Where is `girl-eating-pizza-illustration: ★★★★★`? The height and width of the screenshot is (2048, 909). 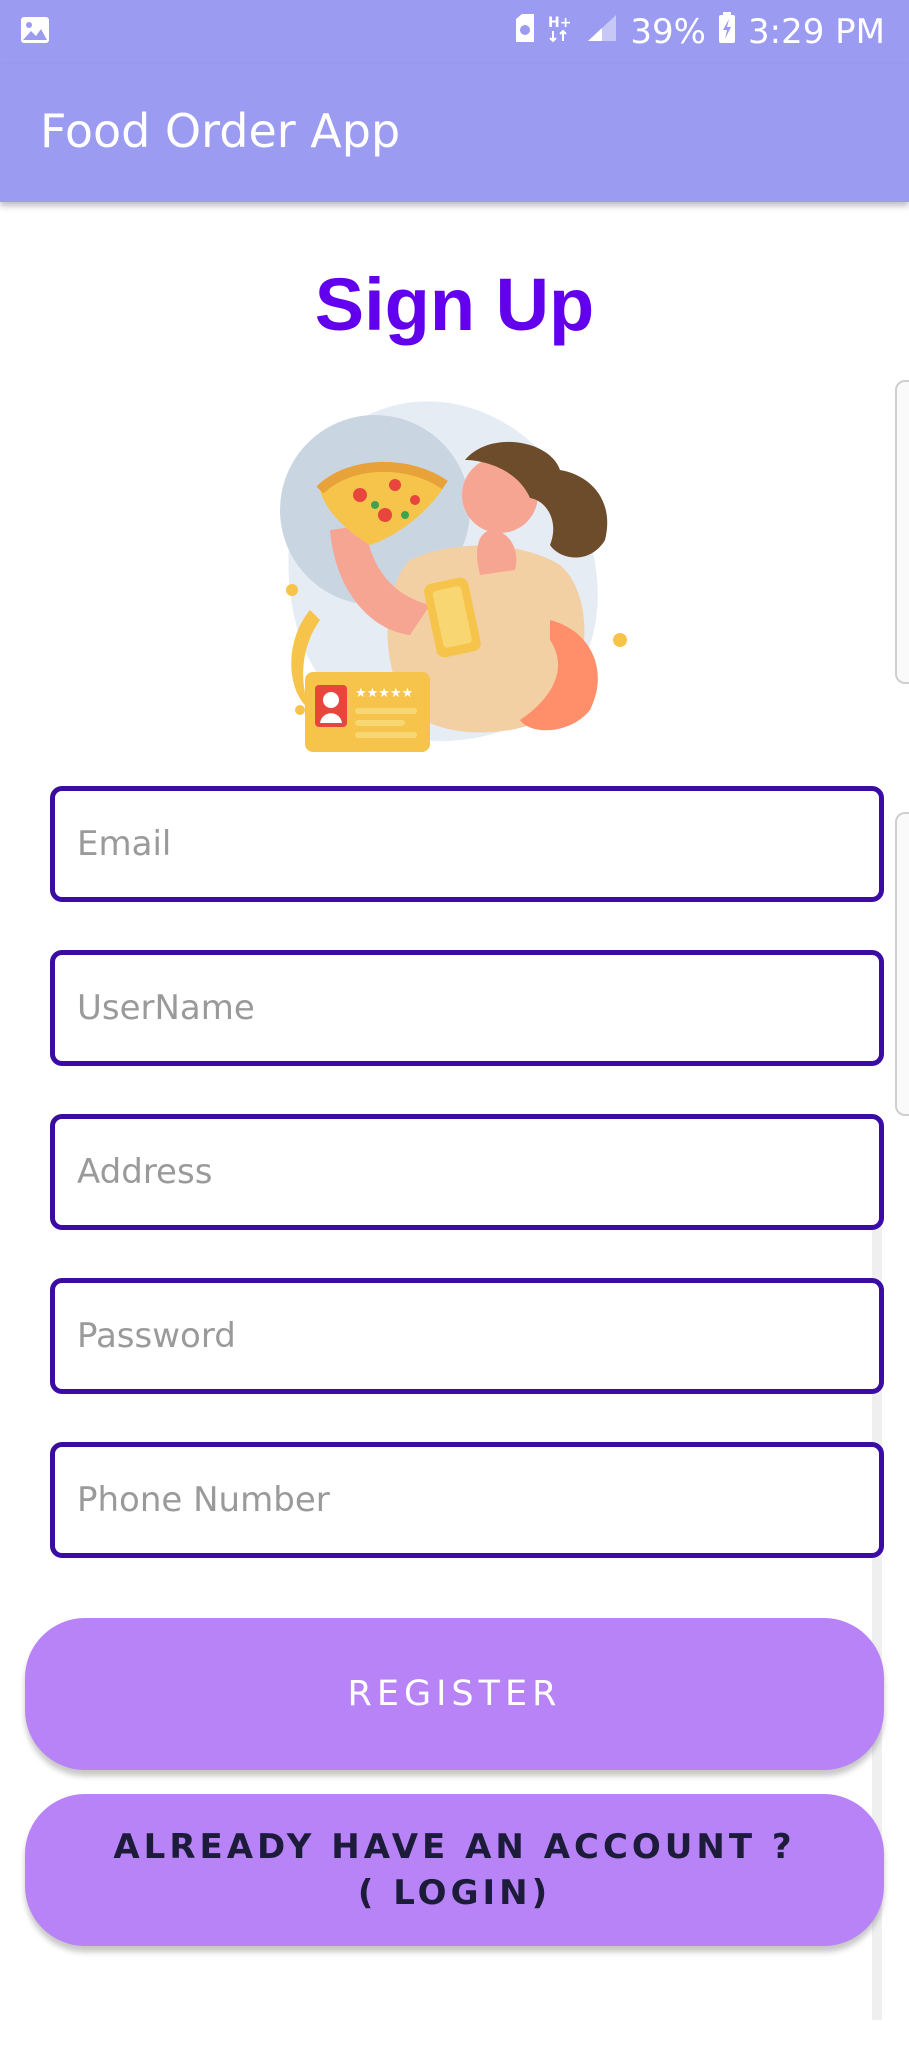
girl-eating-pizza-illustration: ★★★★★ is located at coordinates (450, 575).